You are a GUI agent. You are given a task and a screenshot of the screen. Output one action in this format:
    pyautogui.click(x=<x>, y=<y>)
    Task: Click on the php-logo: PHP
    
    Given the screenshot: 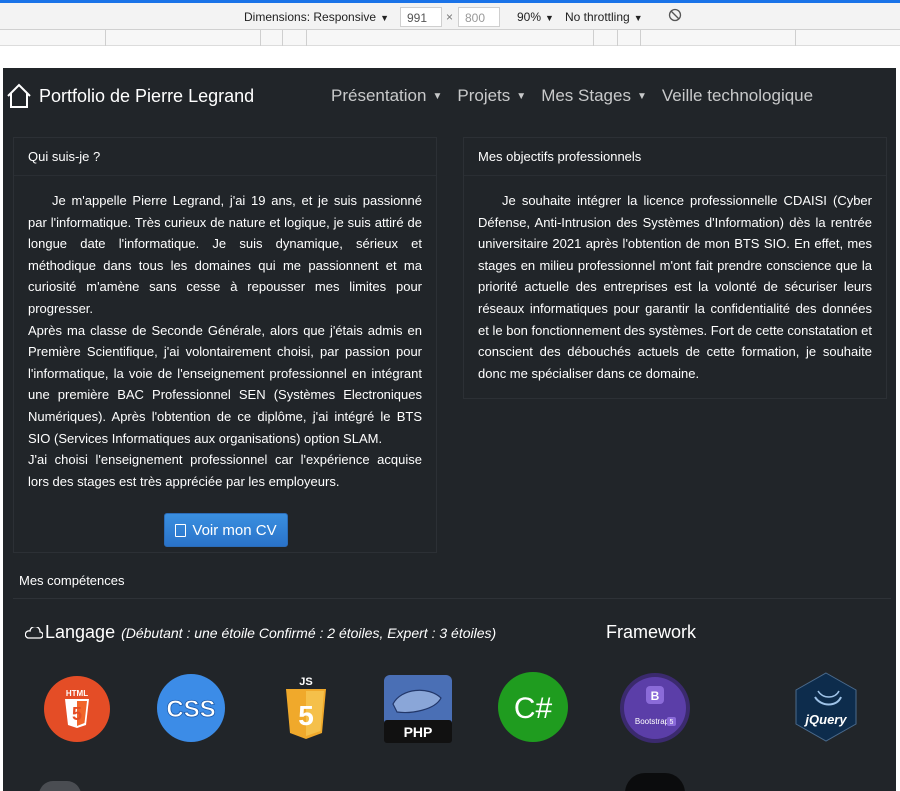 What is the action you would take?
    pyautogui.click(x=418, y=709)
    